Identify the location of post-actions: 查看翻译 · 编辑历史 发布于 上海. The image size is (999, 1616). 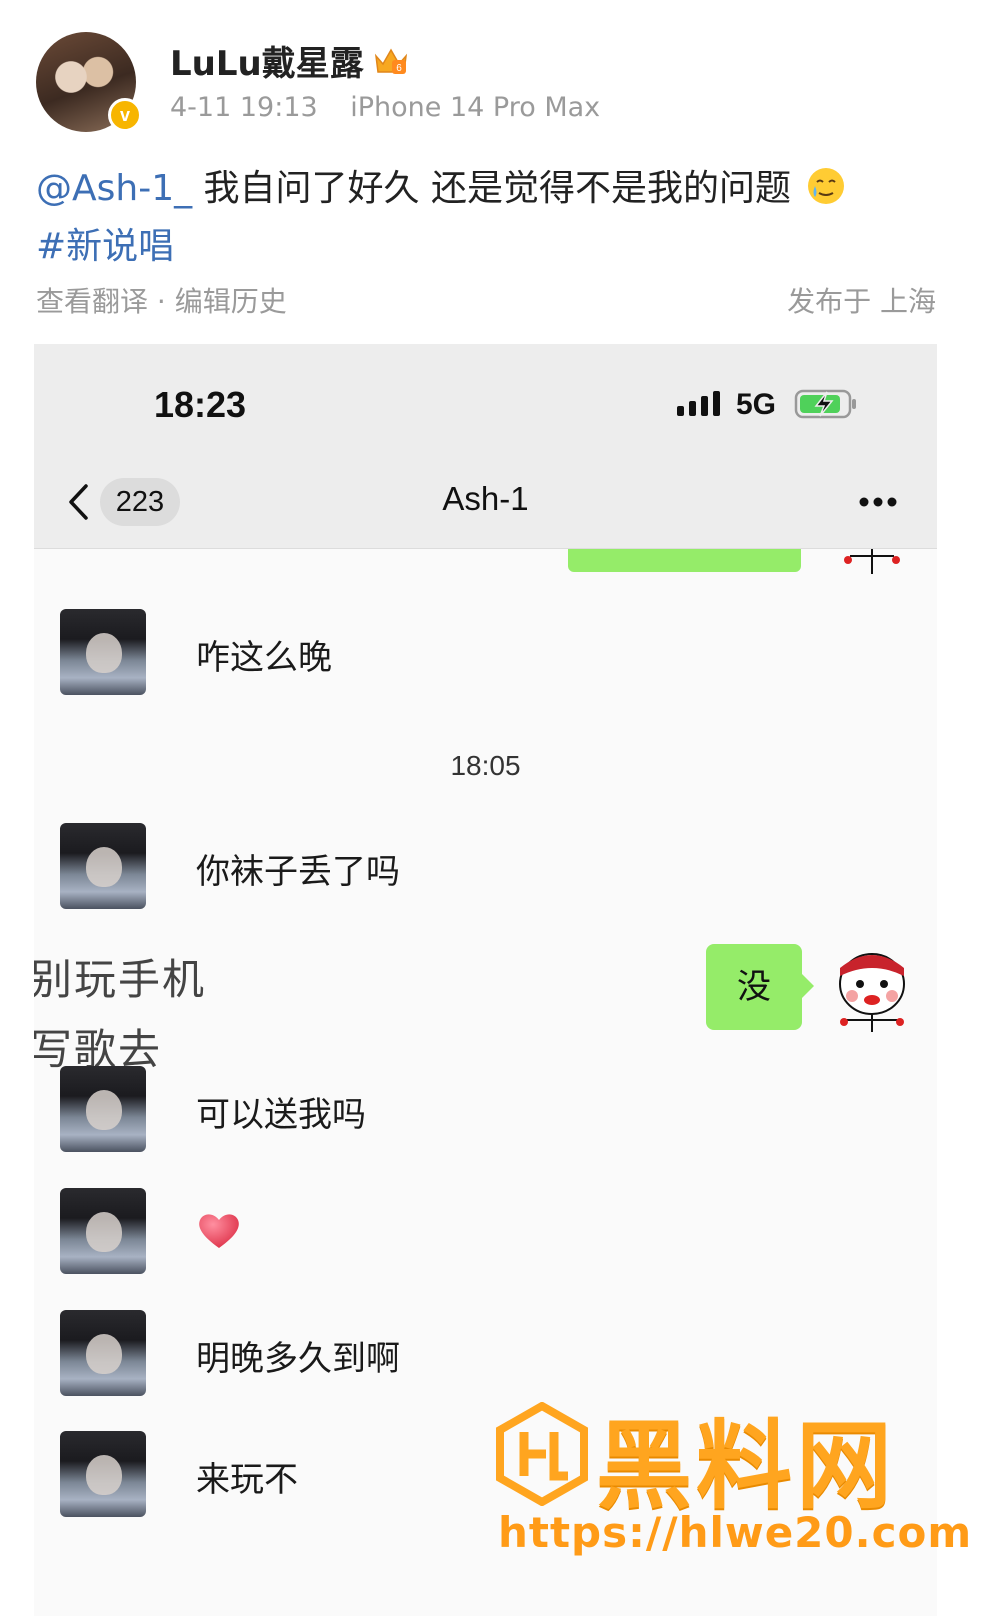
(486, 300).